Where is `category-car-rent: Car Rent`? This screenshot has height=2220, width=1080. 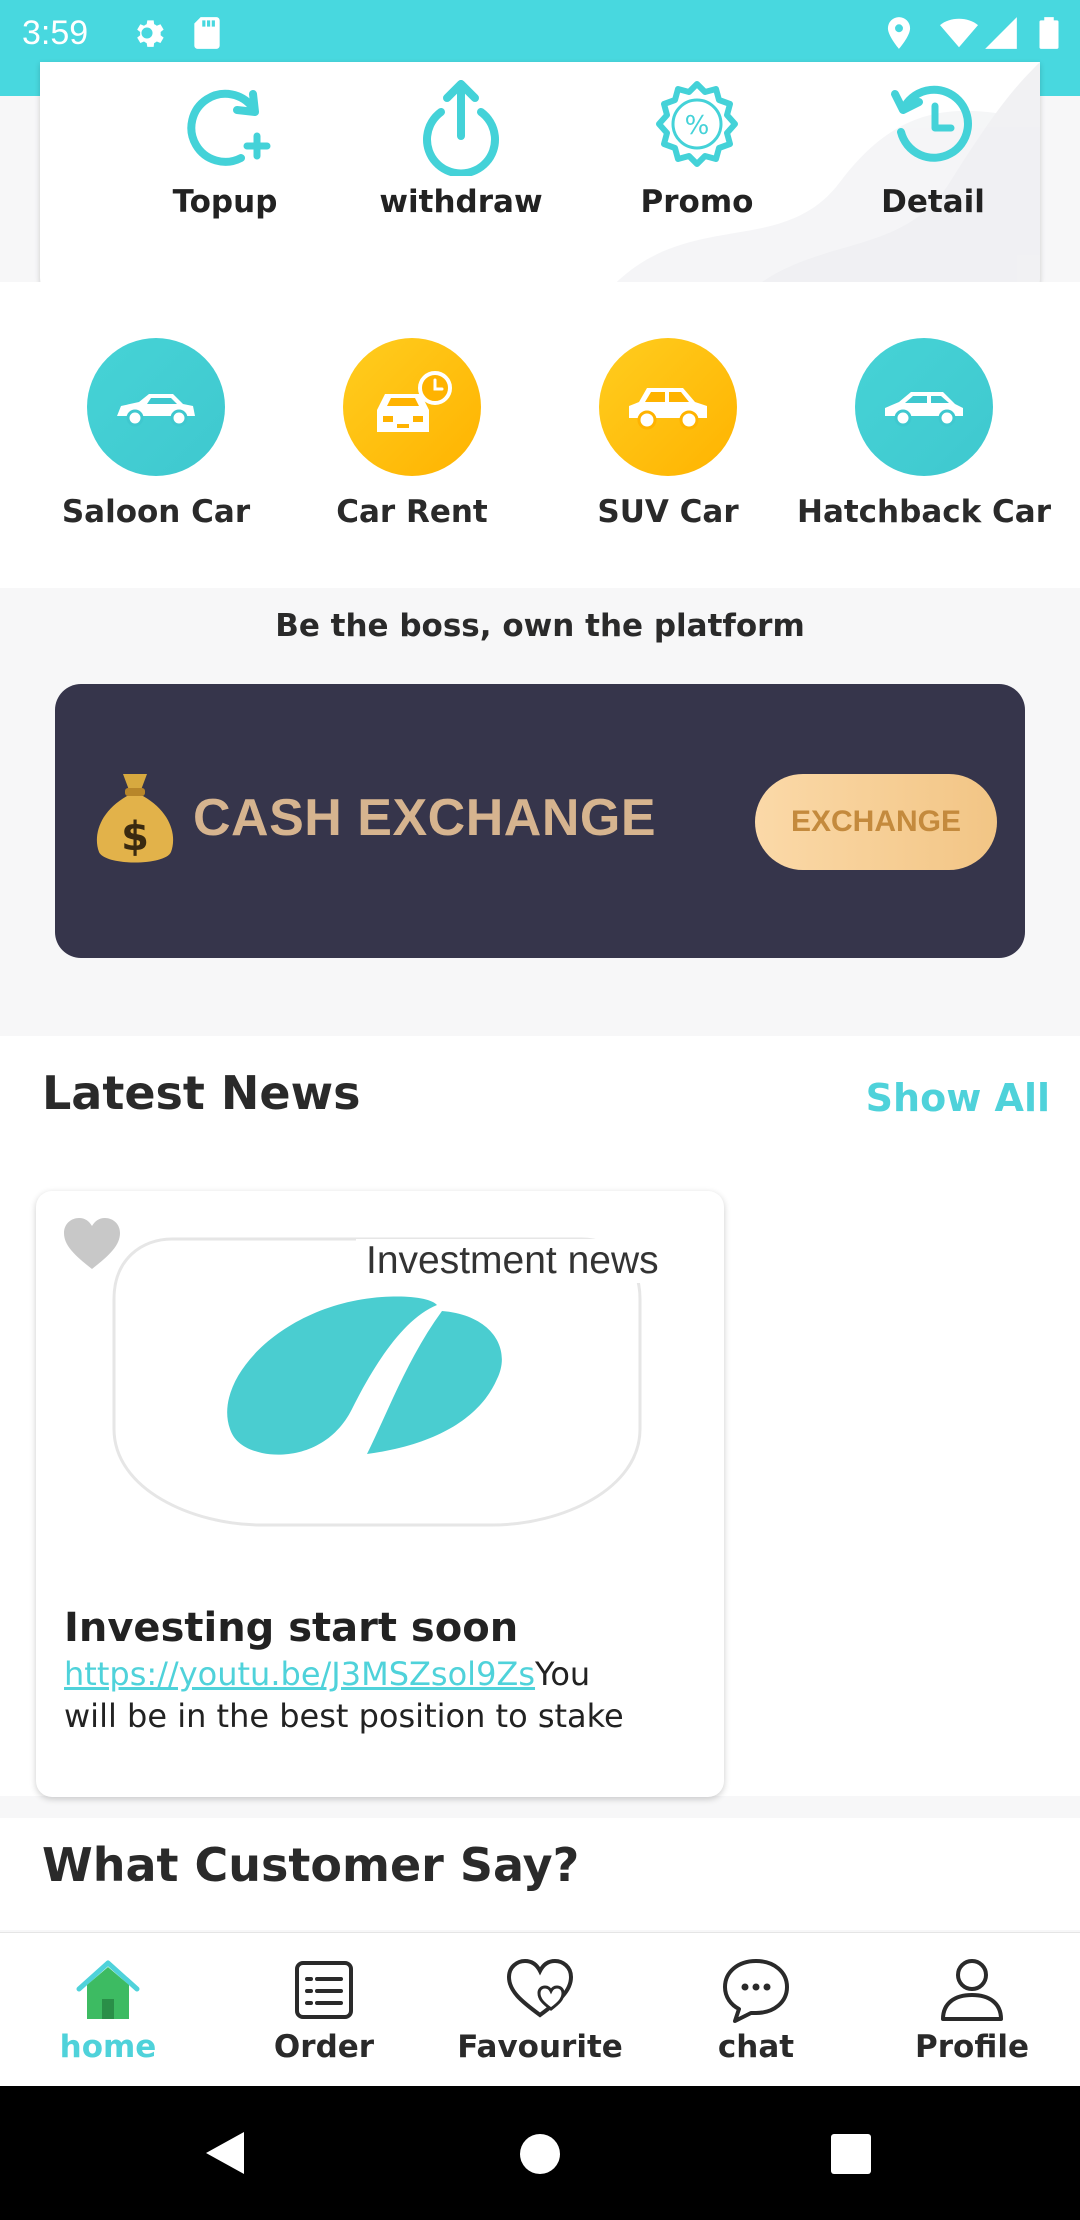
category-car-rent: Car Rent is located at coordinates (412, 434).